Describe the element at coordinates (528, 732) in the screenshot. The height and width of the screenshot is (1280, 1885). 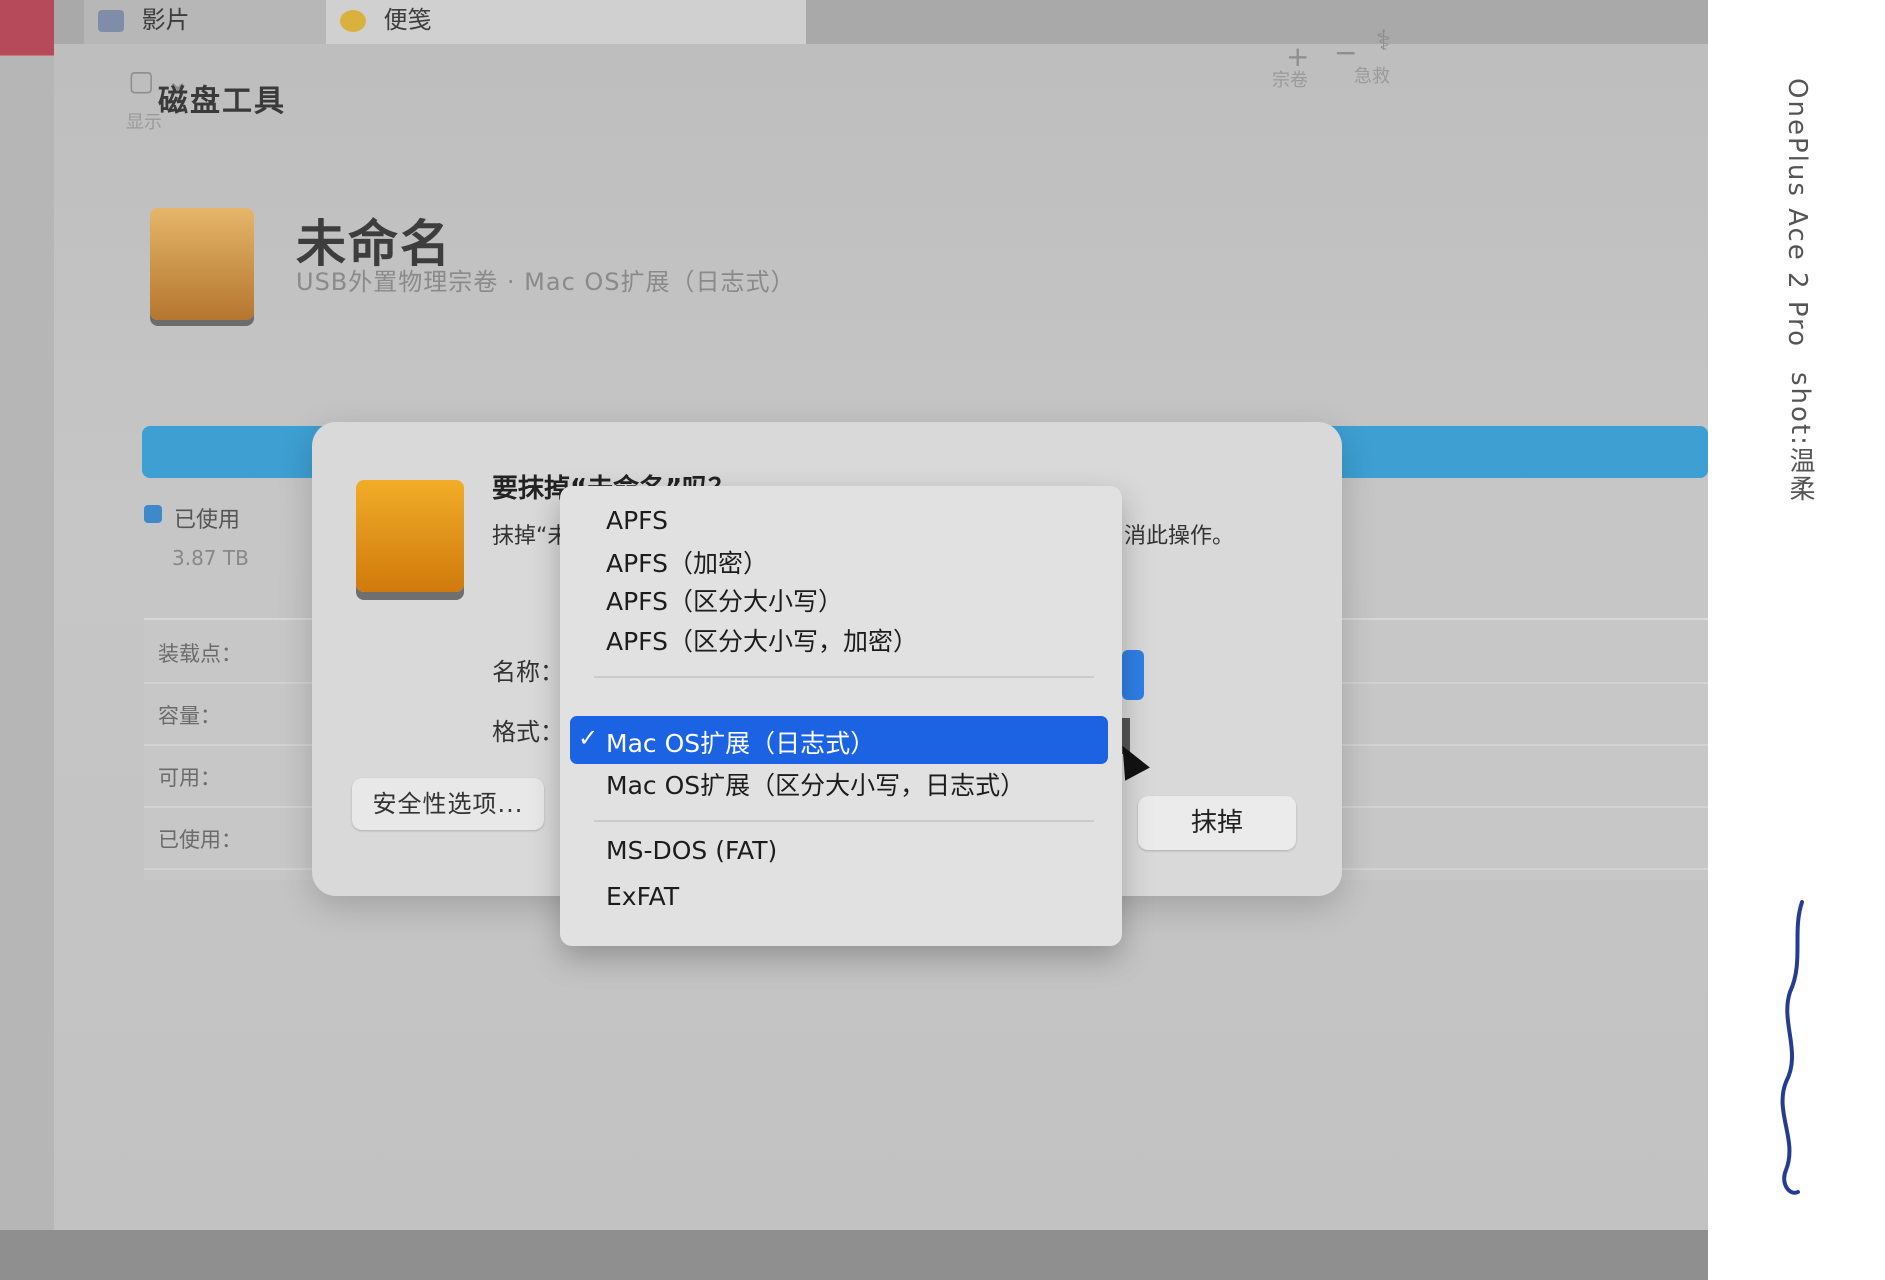
I see `format-label: 格式：` at that location.